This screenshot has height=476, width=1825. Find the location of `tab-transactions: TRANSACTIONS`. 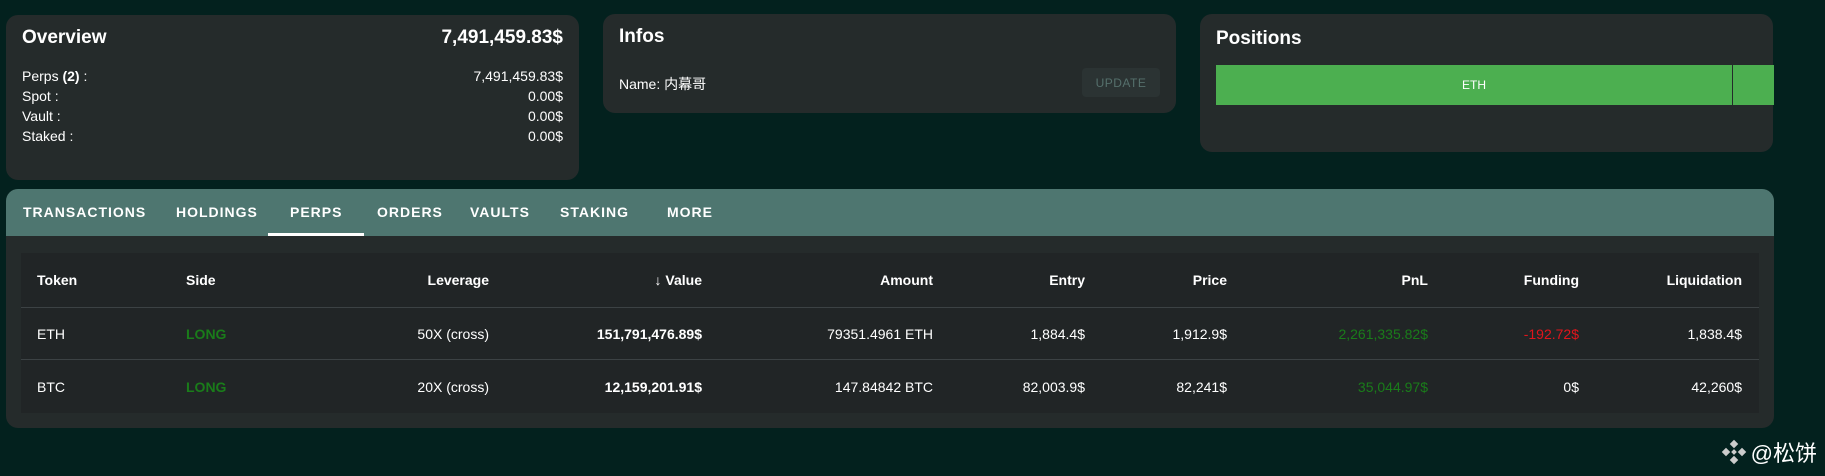

tab-transactions: TRANSACTIONS is located at coordinates (84, 212).